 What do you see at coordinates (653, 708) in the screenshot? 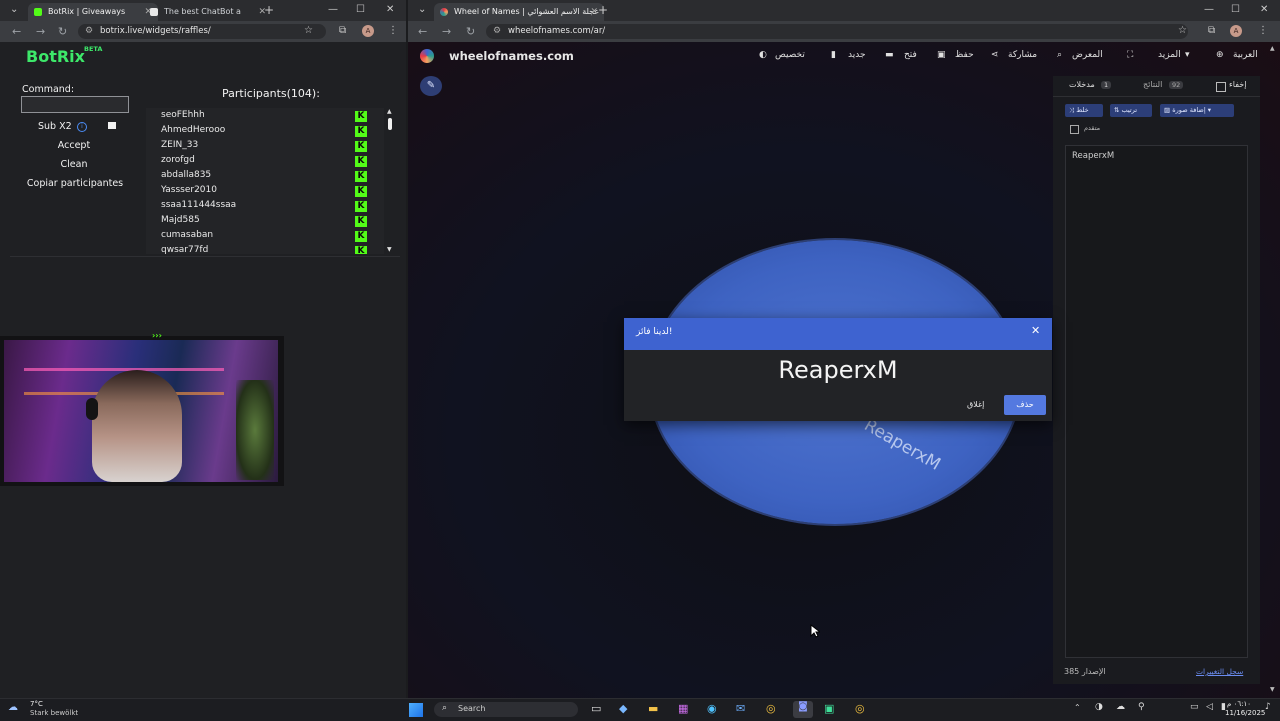
I see `file-explorer-icon: ▬` at bounding box center [653, 708].